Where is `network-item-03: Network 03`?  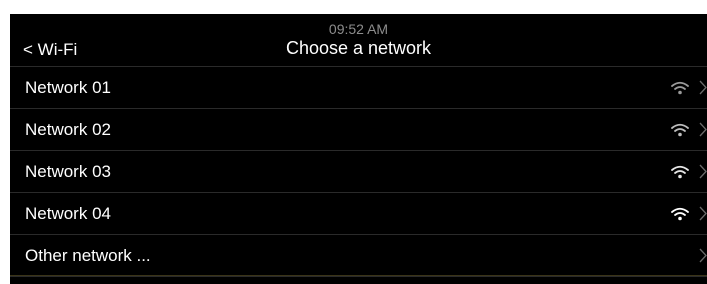
network-item-03: Network 03 is located at coordinates (358, 172).